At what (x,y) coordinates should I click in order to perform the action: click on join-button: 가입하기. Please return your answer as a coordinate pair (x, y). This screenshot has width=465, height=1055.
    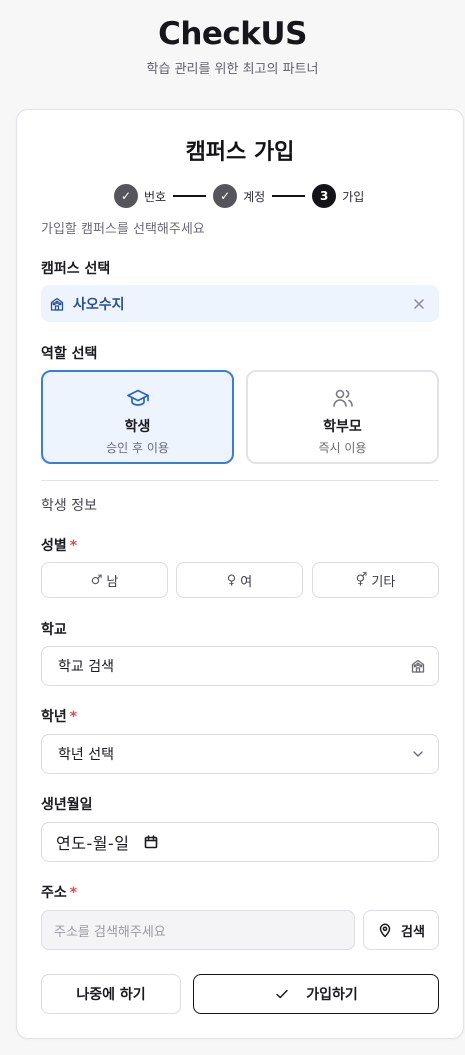
    Looking at the image, I should click on (316, 994).